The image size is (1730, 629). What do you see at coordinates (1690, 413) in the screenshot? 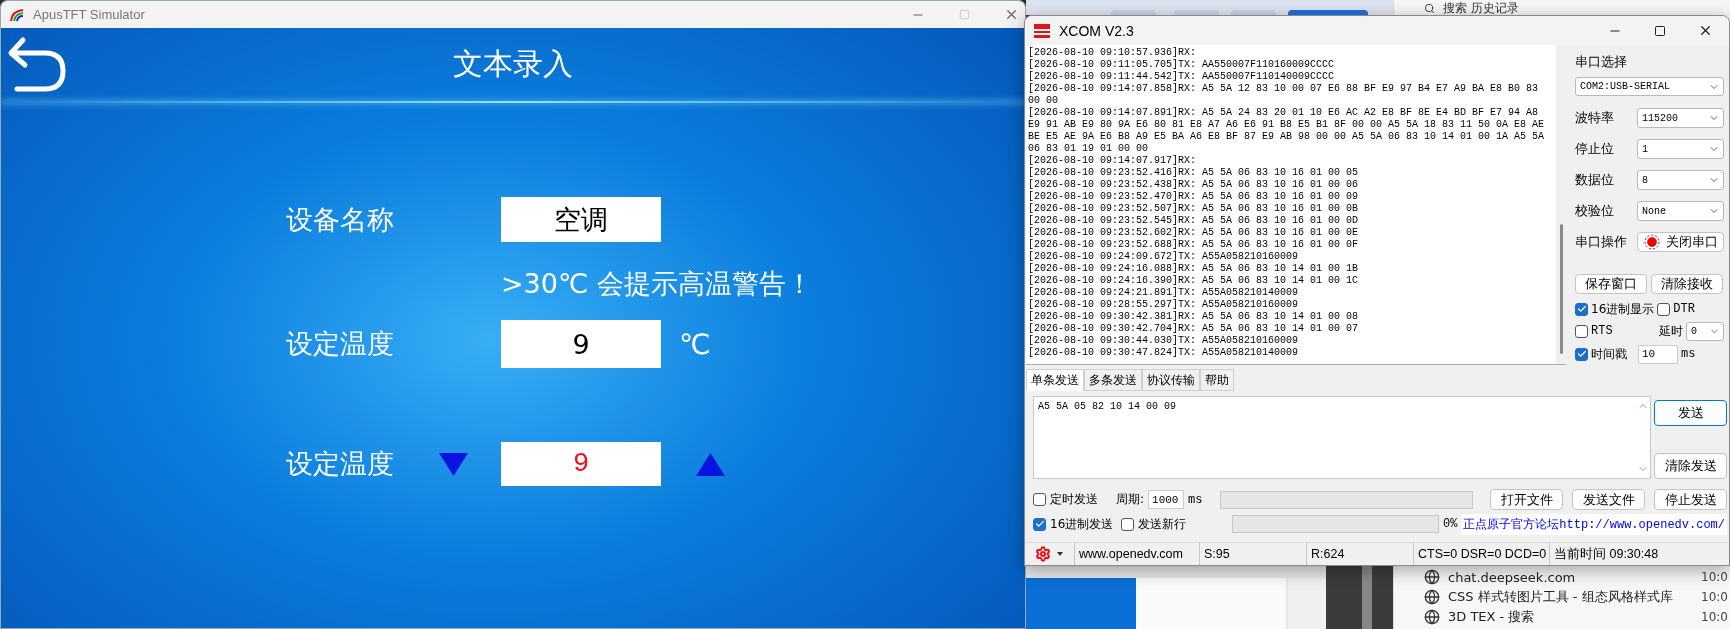
I see `send-action-button: 发送` at bounding box center [1690, 413].